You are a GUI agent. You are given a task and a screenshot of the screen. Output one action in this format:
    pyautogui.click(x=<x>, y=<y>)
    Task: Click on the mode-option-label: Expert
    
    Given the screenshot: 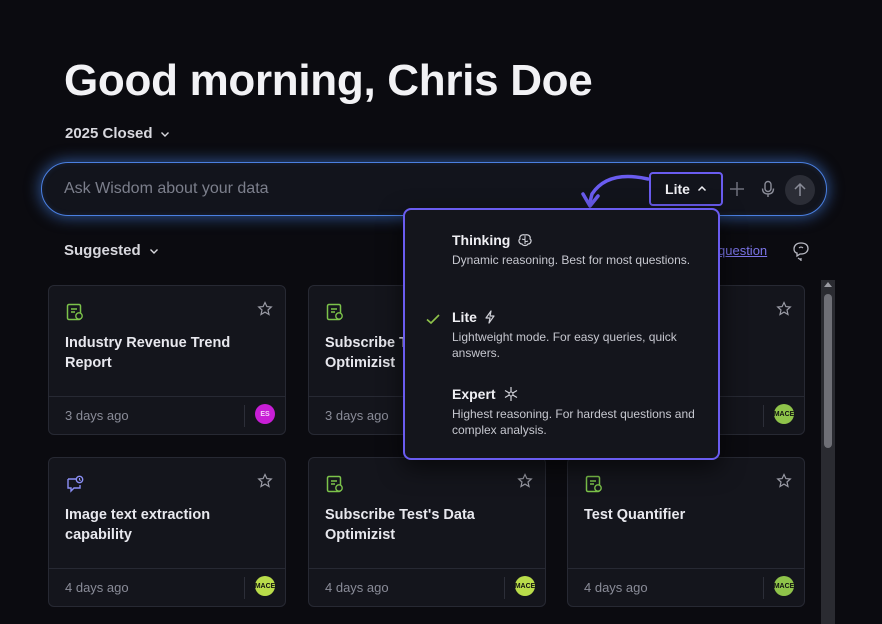 What is the action you would take?
    pyautogui.click(x=474, y=394)
    